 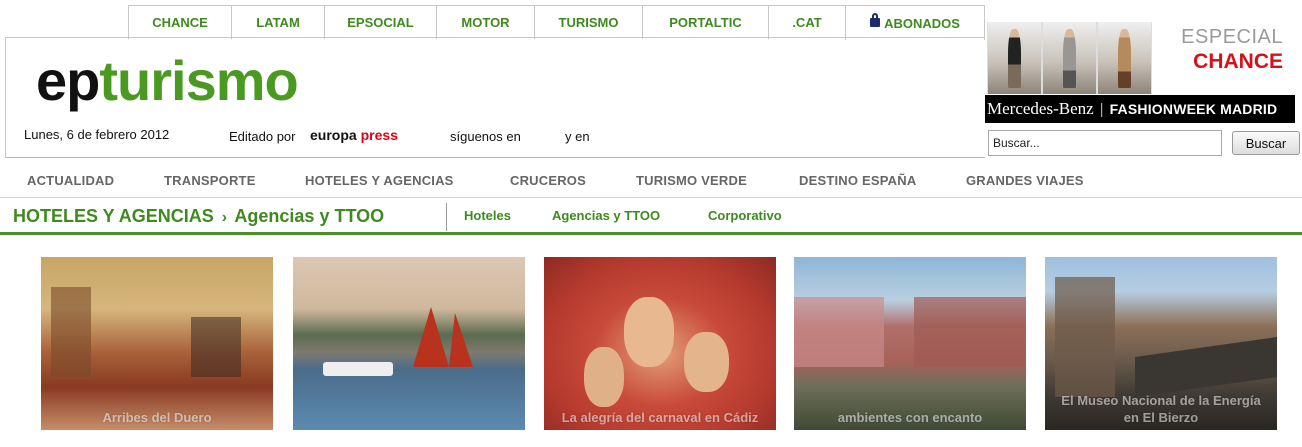 What do you see at coordinates (910, 417) in the screenshot?
I see `thumbnail-caption: ambientes con encanto` at bounding box center [910, 417].